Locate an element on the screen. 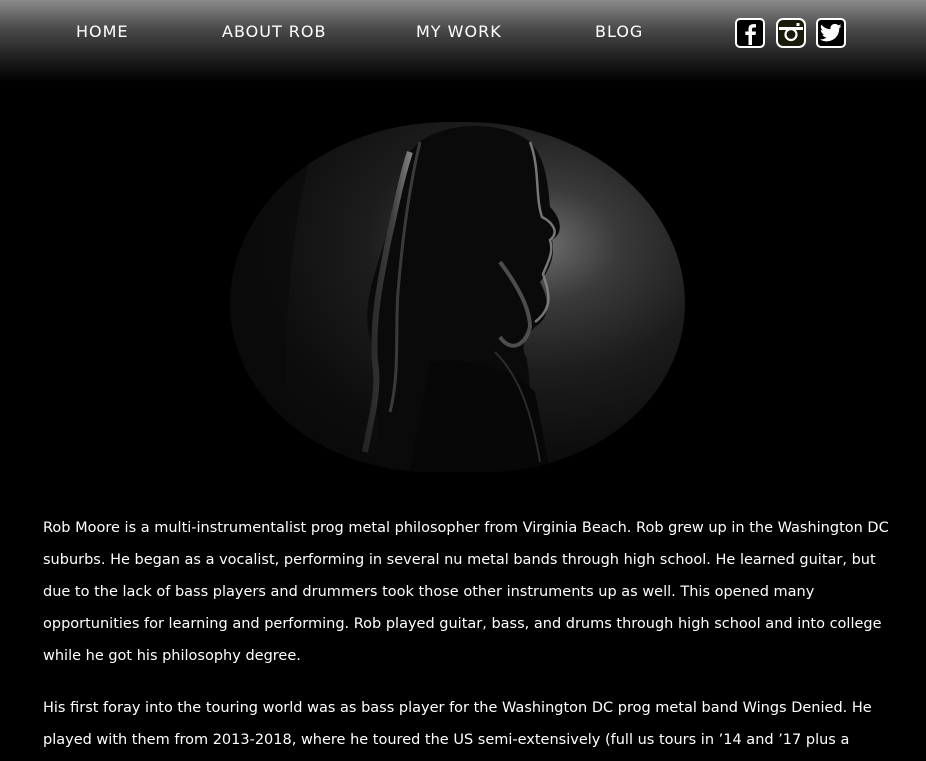 The image size is (926, 761). facebook-button is located at coordinates (750, 33).